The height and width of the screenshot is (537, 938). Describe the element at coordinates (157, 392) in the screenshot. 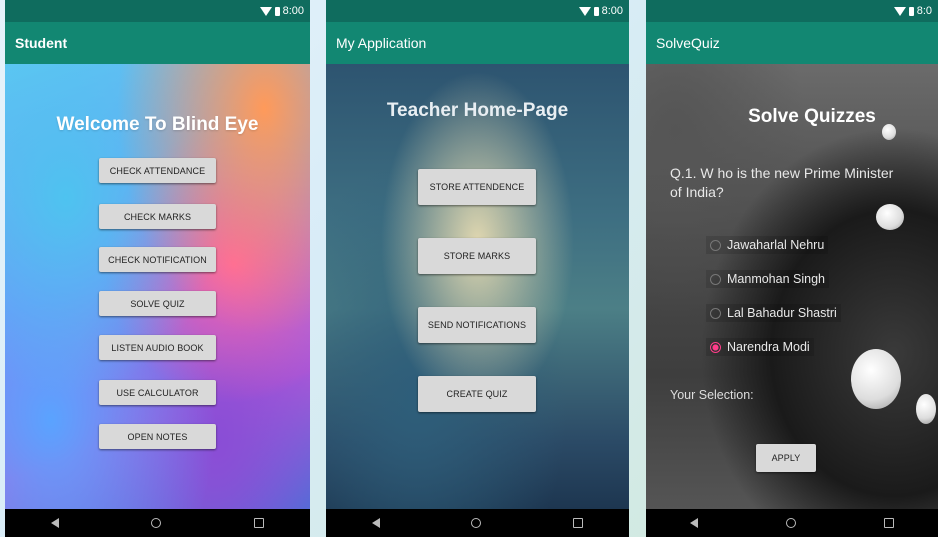

I see `use-calculator-button: USE CALCULATOR` at that location.